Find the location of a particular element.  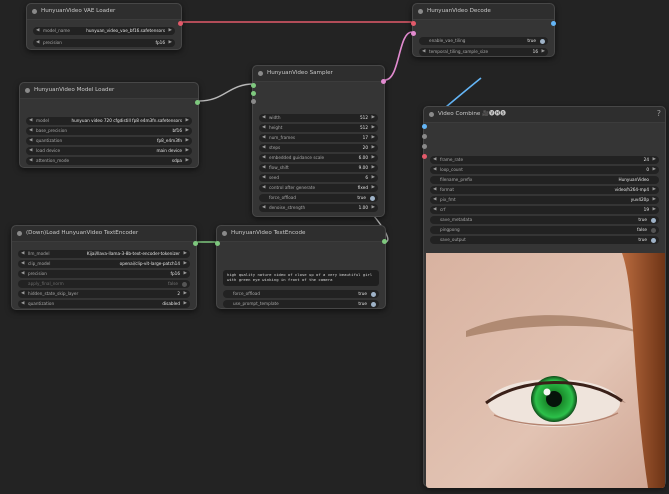

text-precision-widget: ◀ precision fp16 ▶ is located at coordinates (104, 274).